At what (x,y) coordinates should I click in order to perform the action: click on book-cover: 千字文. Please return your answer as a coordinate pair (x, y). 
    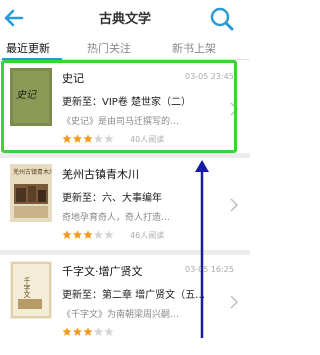
    Looking at the image, I should click on (31, 290).